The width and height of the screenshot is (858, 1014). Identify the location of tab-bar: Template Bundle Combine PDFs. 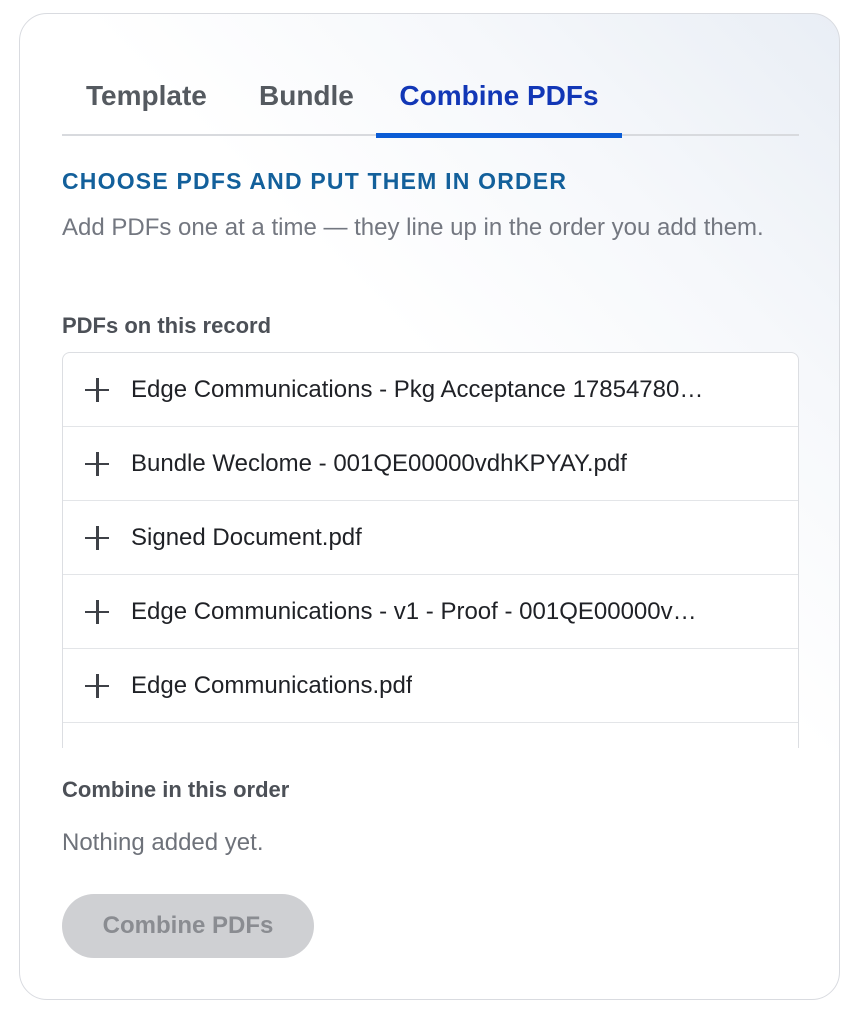
(430, 76).